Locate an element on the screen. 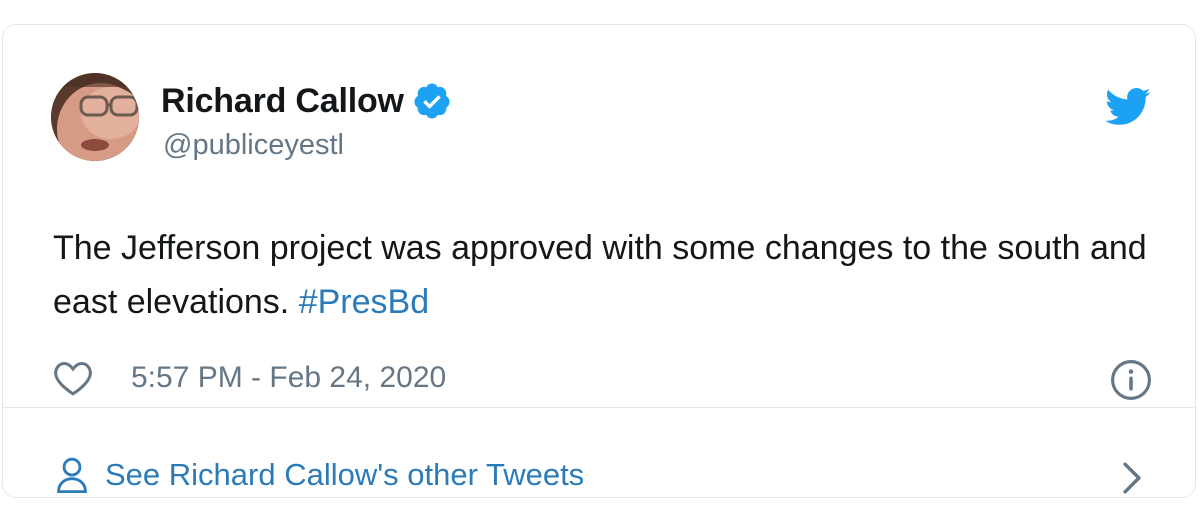  info-icon is located at coordinates (1131, 380).